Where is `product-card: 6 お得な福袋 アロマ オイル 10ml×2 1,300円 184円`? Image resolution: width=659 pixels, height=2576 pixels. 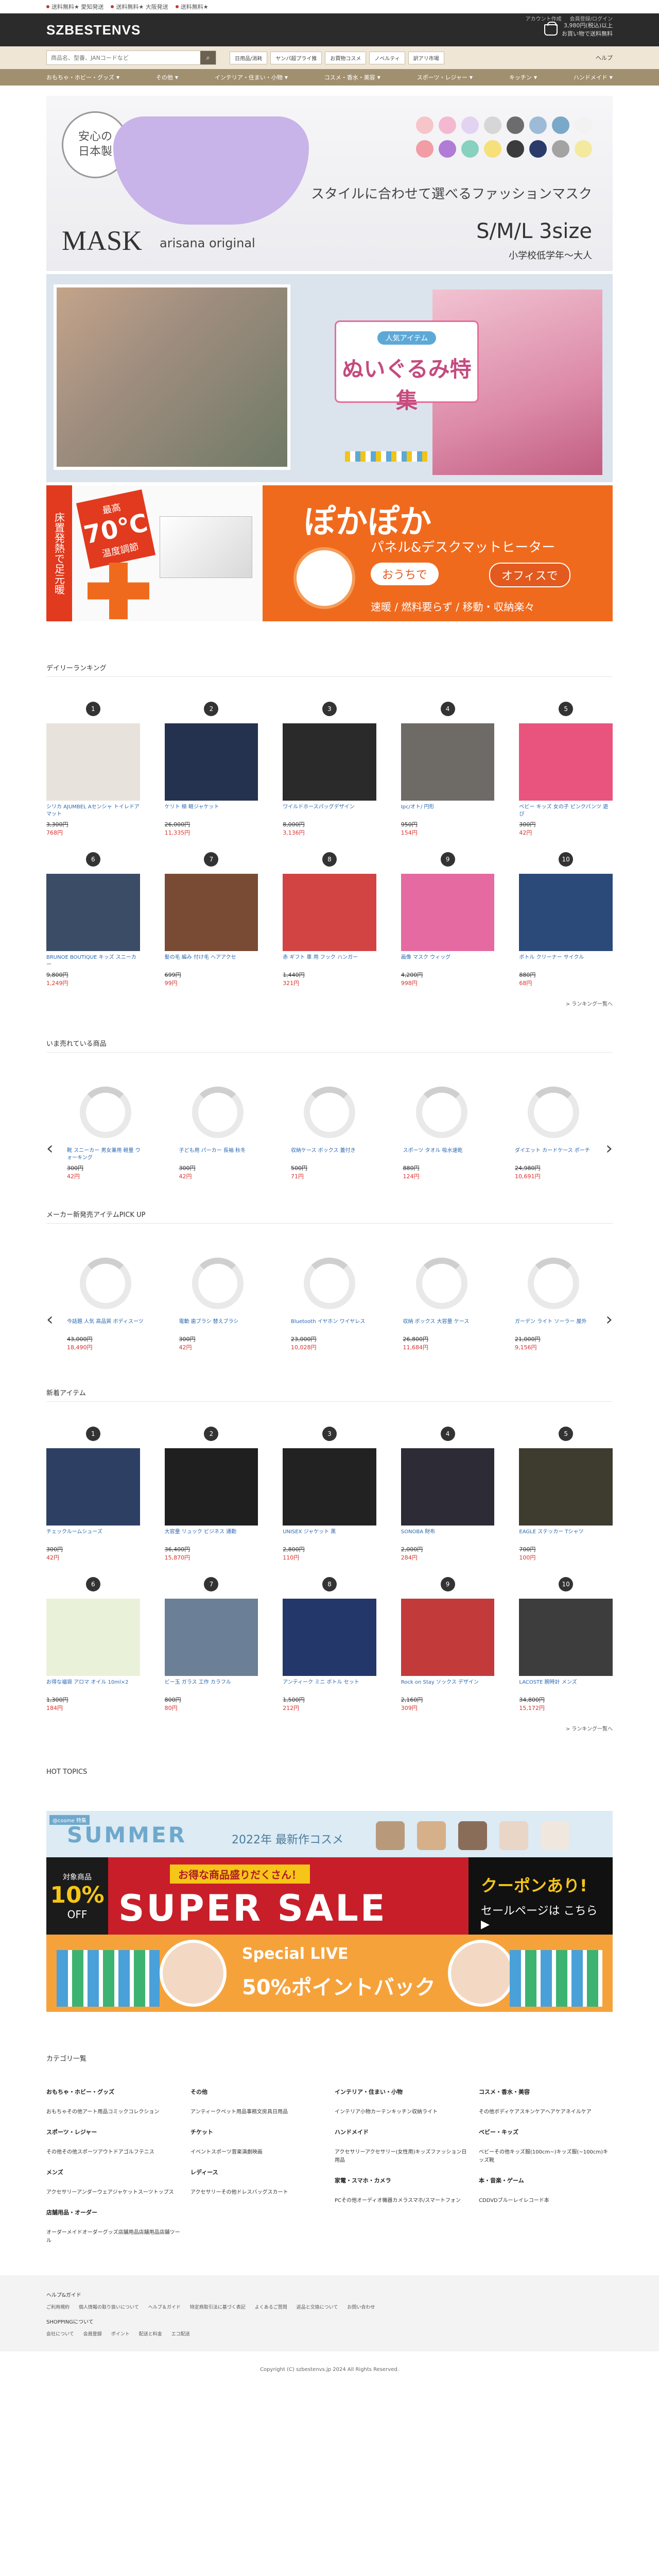 product-card: 6 お得な福袋 アロマ オイル 10ml×2 1,300円 184円 is located at coordinates (93, 1644).